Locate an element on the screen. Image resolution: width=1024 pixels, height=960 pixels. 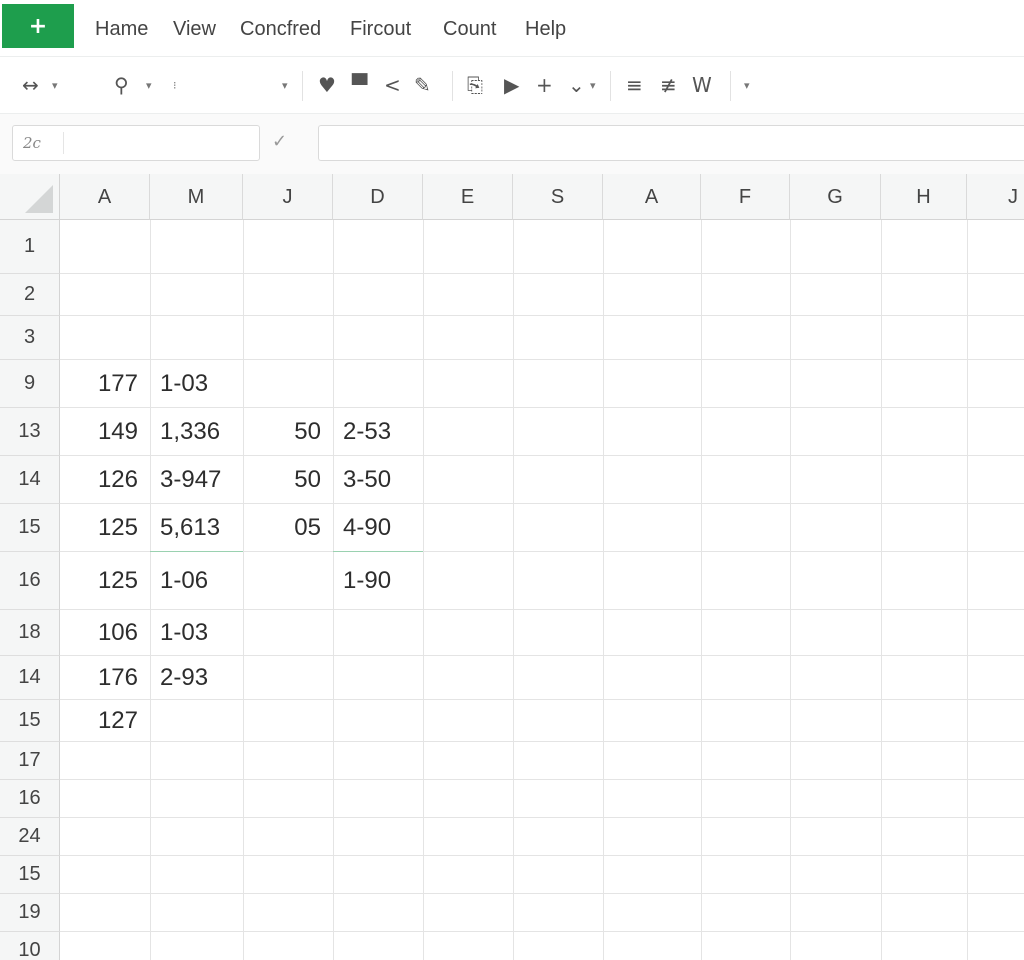
row-header: 17 is located at coordinates (30, 761).